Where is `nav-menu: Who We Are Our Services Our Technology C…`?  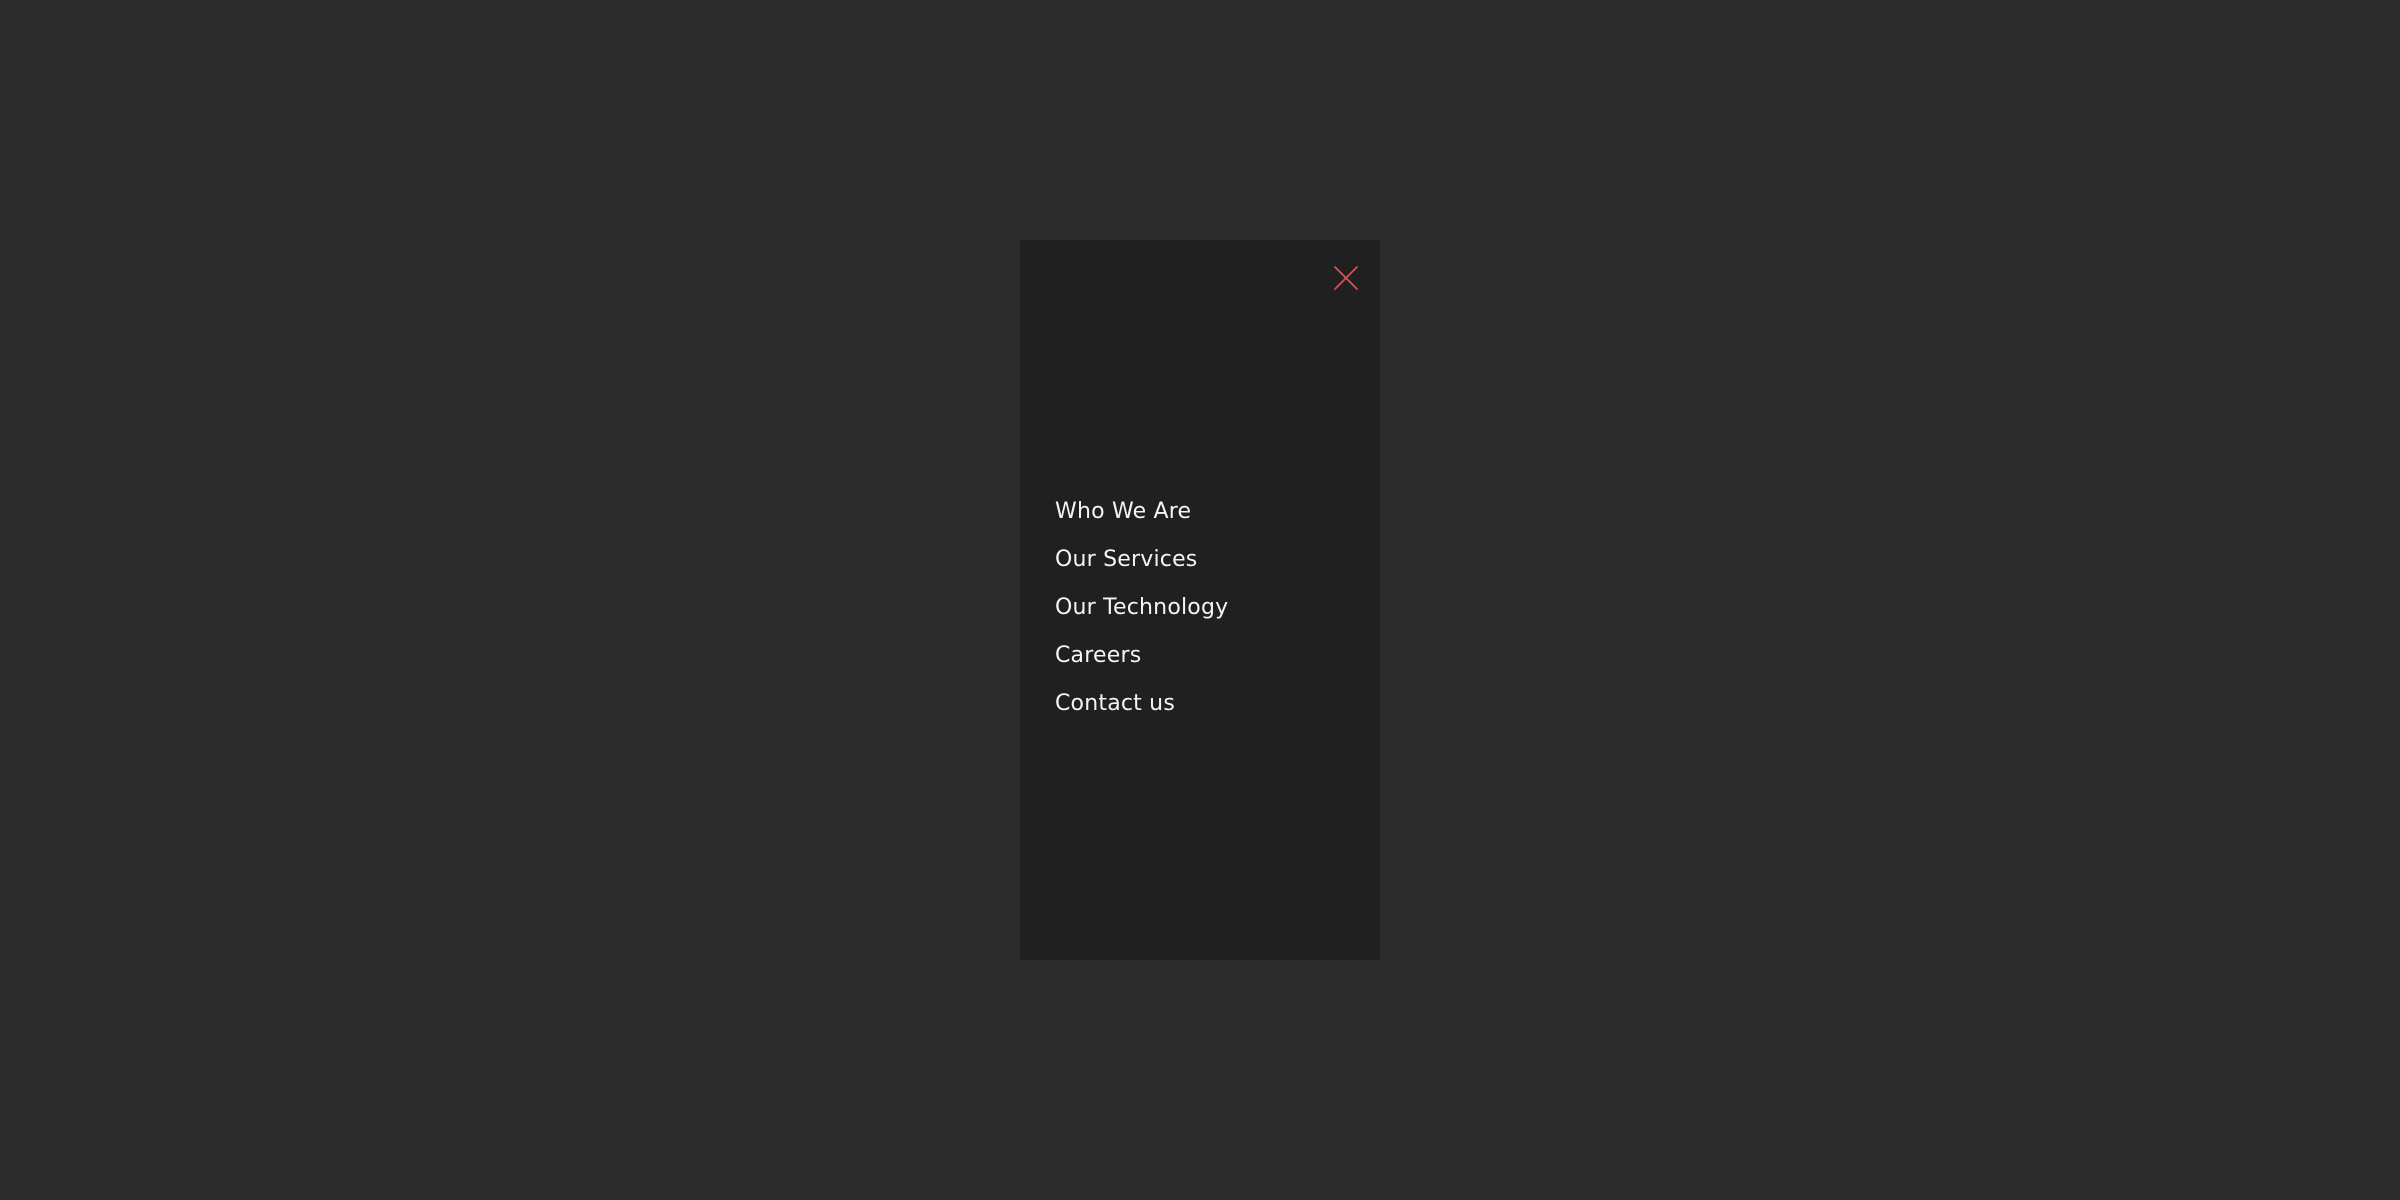 nav-menu: Who We Are Our Services Our Technology C… is located at coordinates (1141, 608).